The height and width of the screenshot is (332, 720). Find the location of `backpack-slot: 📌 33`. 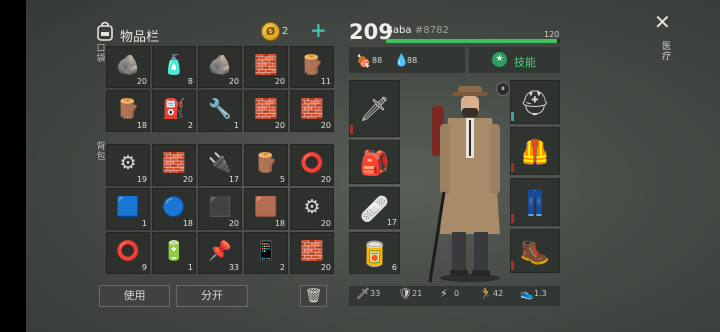

backpack-slot: 📌 33 is located at coordinates (220, 253).